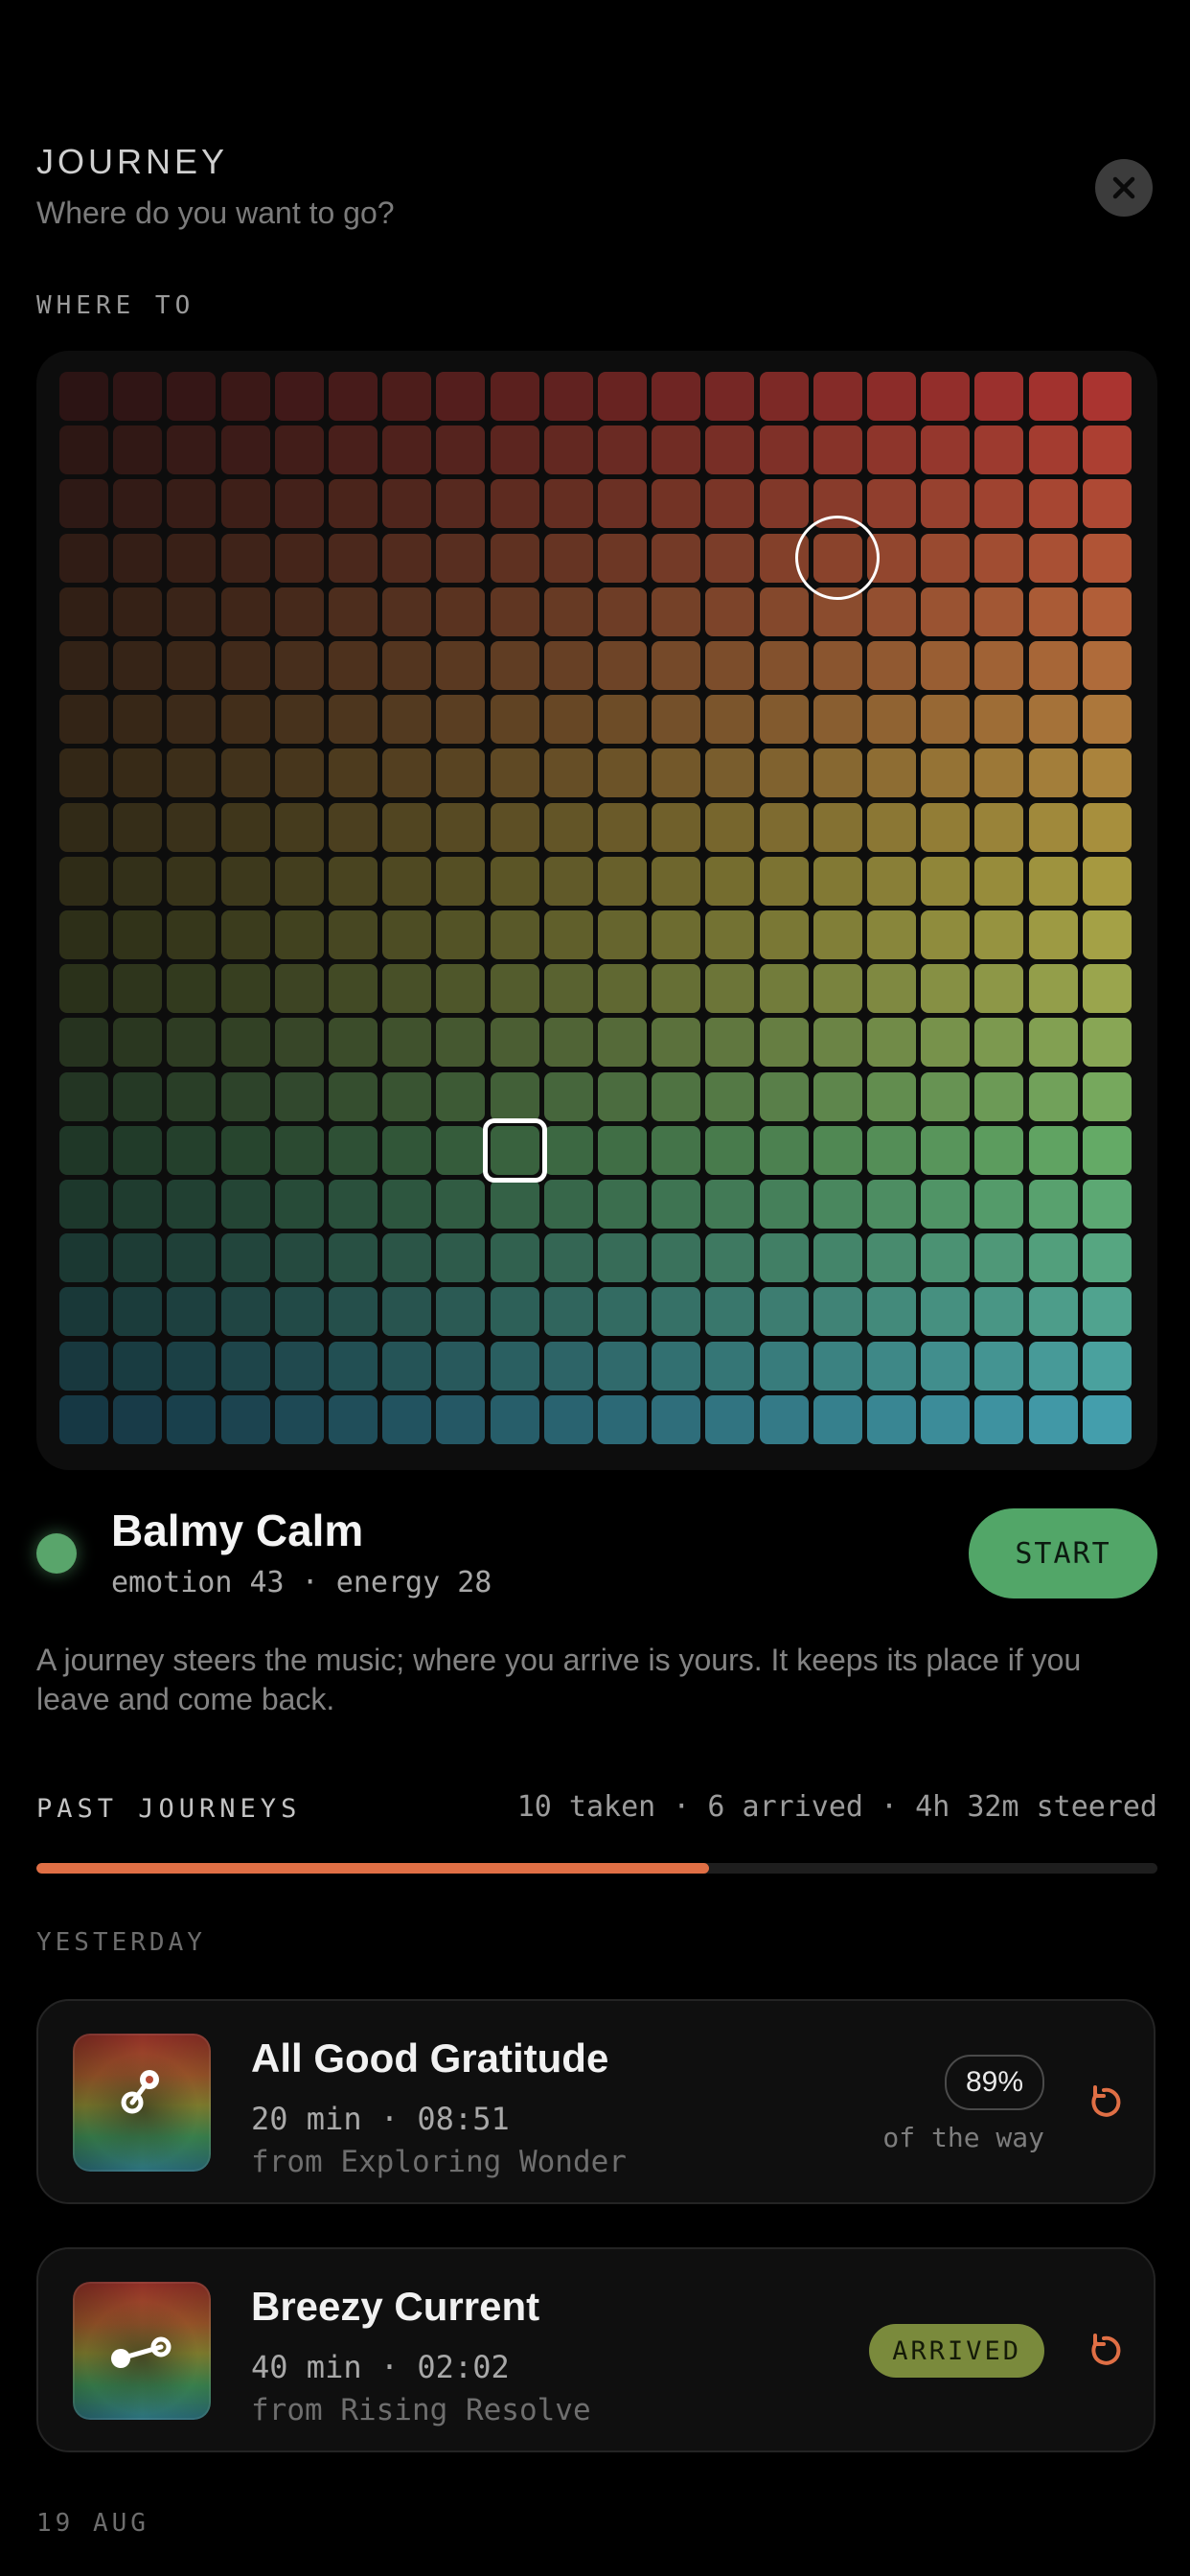 Image resolution: width=1190 pixels, height=2576 pixels. What do you see at coordinates (1104, 2103) in the screenshot?
I see `replay-icon` at bounding box center [1104, 2103].